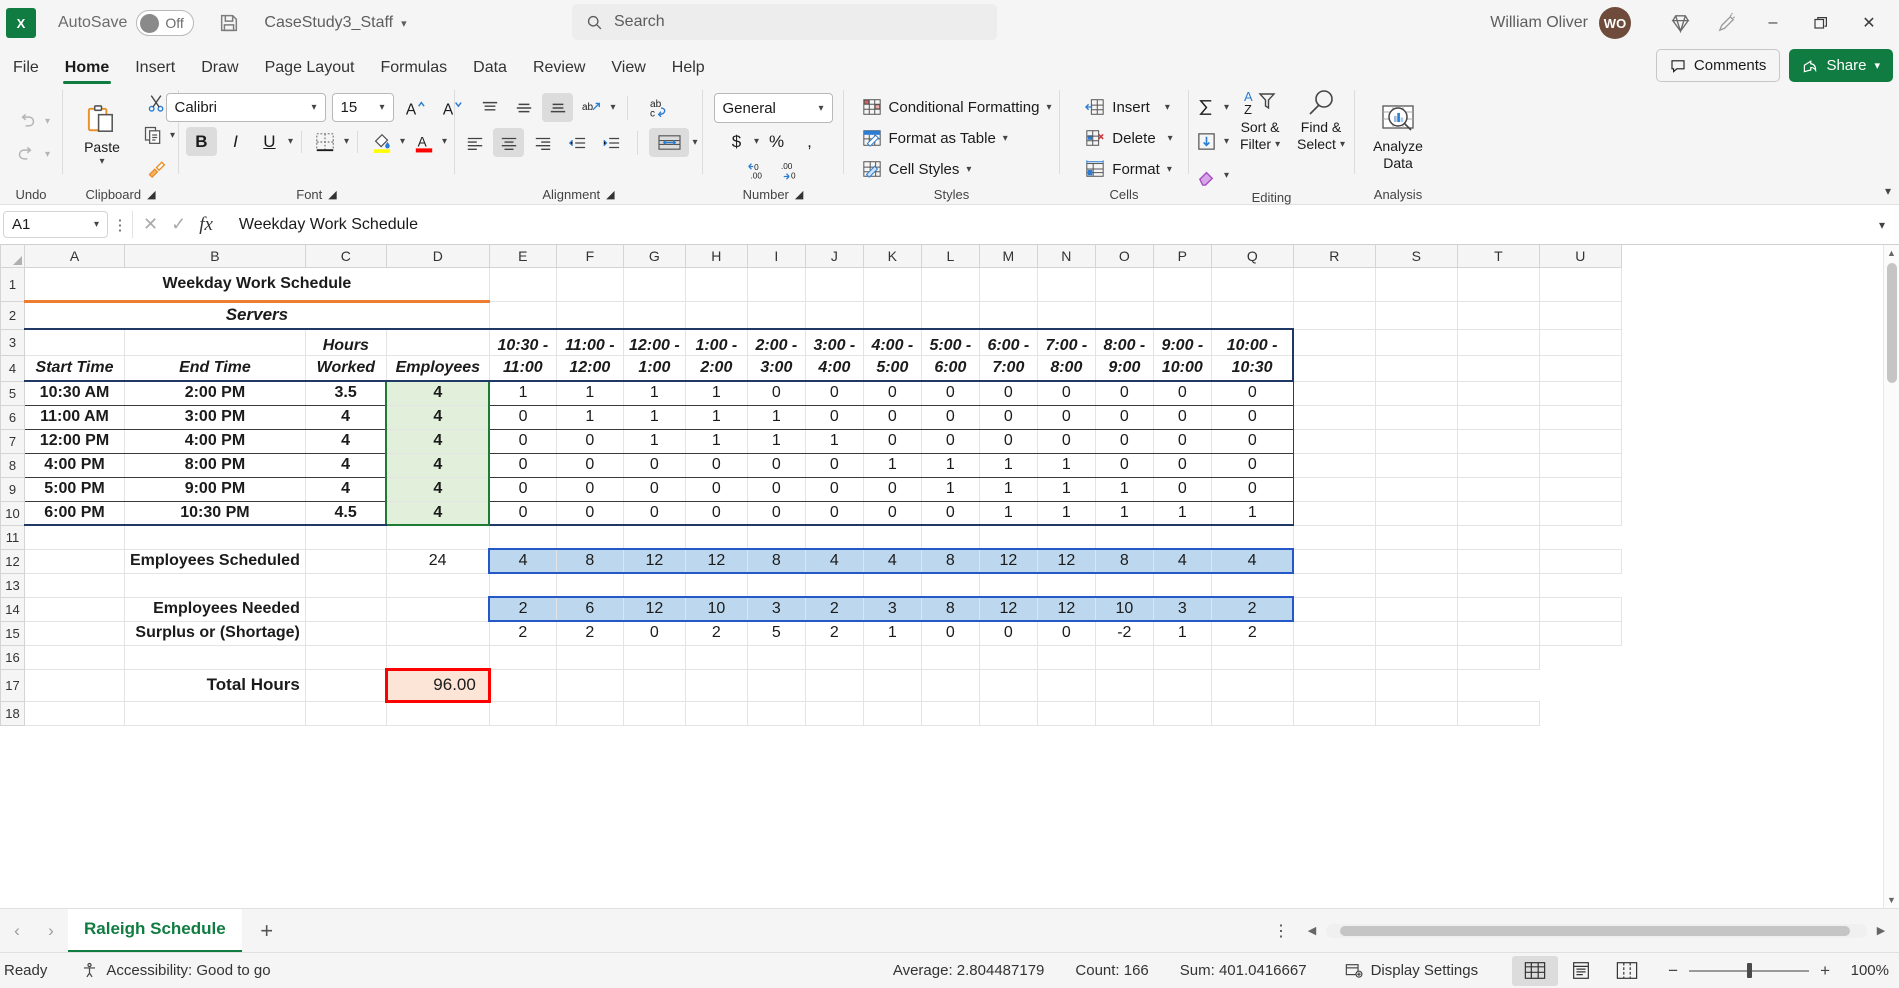 This screenshot has height=988, width=1899. I want to click on shift-end-6: 10:30 PM, so click(215, 513).